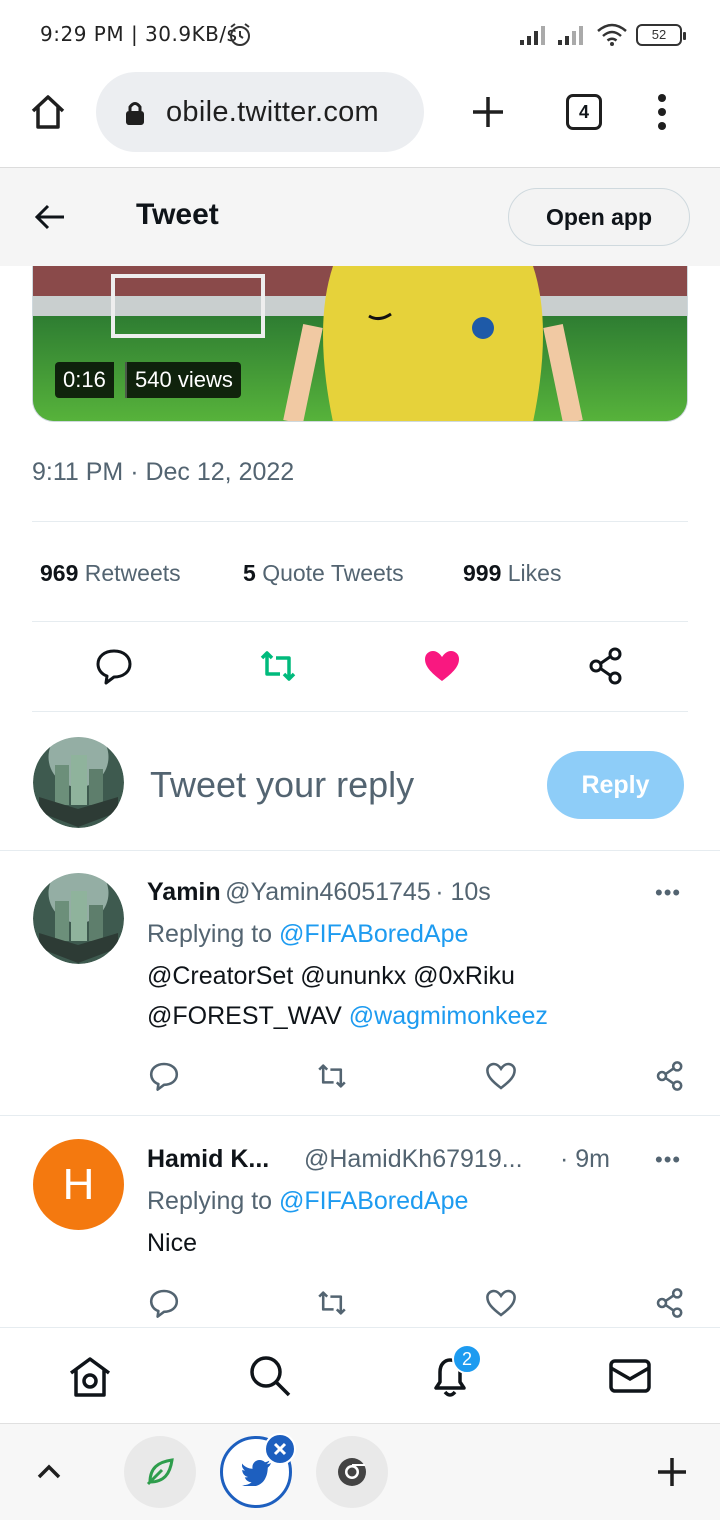 This screenshot has width=720, height=1520. I want to click on chevron-up-icon, so click(49, 1471).